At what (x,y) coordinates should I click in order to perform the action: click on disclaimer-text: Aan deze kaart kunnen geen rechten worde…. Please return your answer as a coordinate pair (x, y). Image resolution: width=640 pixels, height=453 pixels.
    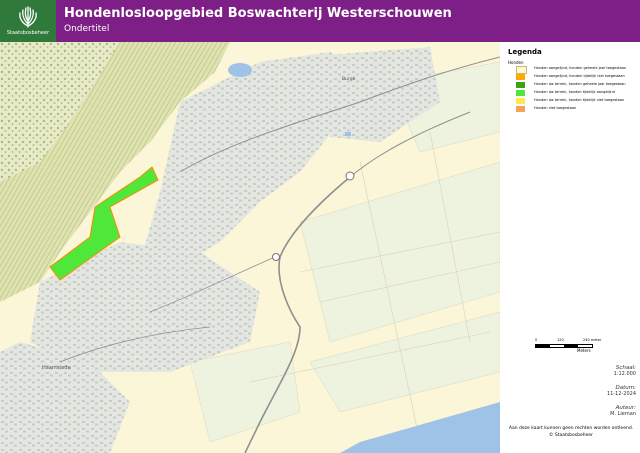
    Looking at the image, I should click on (571, 428).